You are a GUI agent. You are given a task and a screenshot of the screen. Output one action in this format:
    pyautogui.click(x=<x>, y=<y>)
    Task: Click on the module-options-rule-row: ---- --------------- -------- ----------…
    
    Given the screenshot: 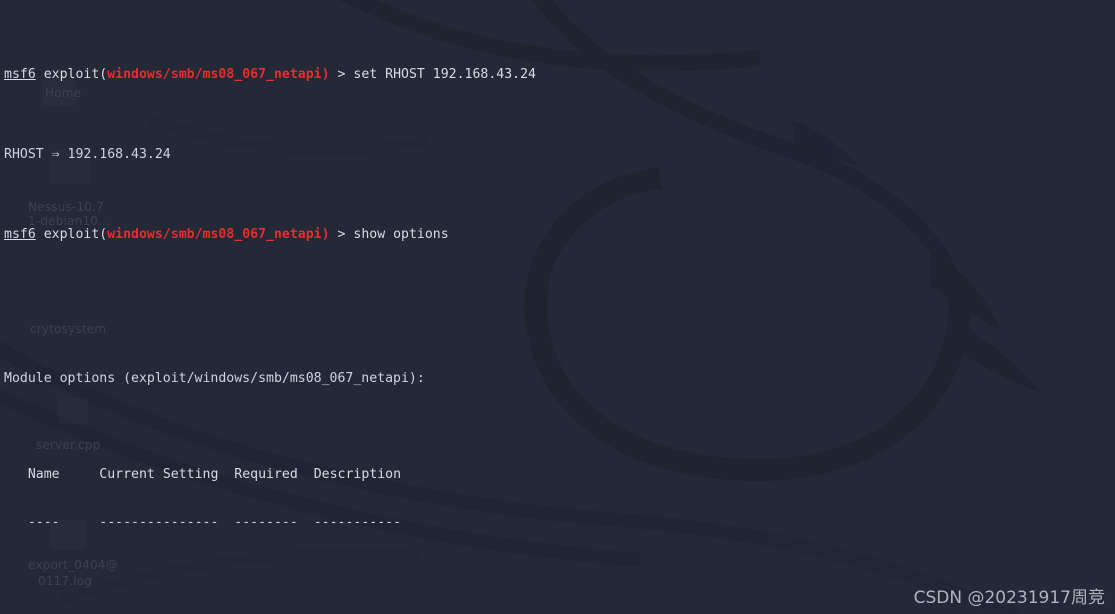 What is the action you would take?
    pyautogui.click(x=558, y=523)
    